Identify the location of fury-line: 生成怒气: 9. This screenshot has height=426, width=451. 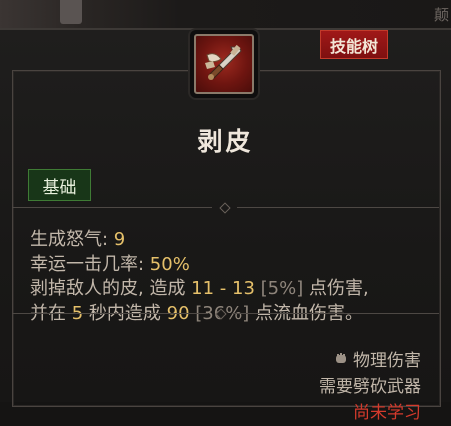
(199, 240).